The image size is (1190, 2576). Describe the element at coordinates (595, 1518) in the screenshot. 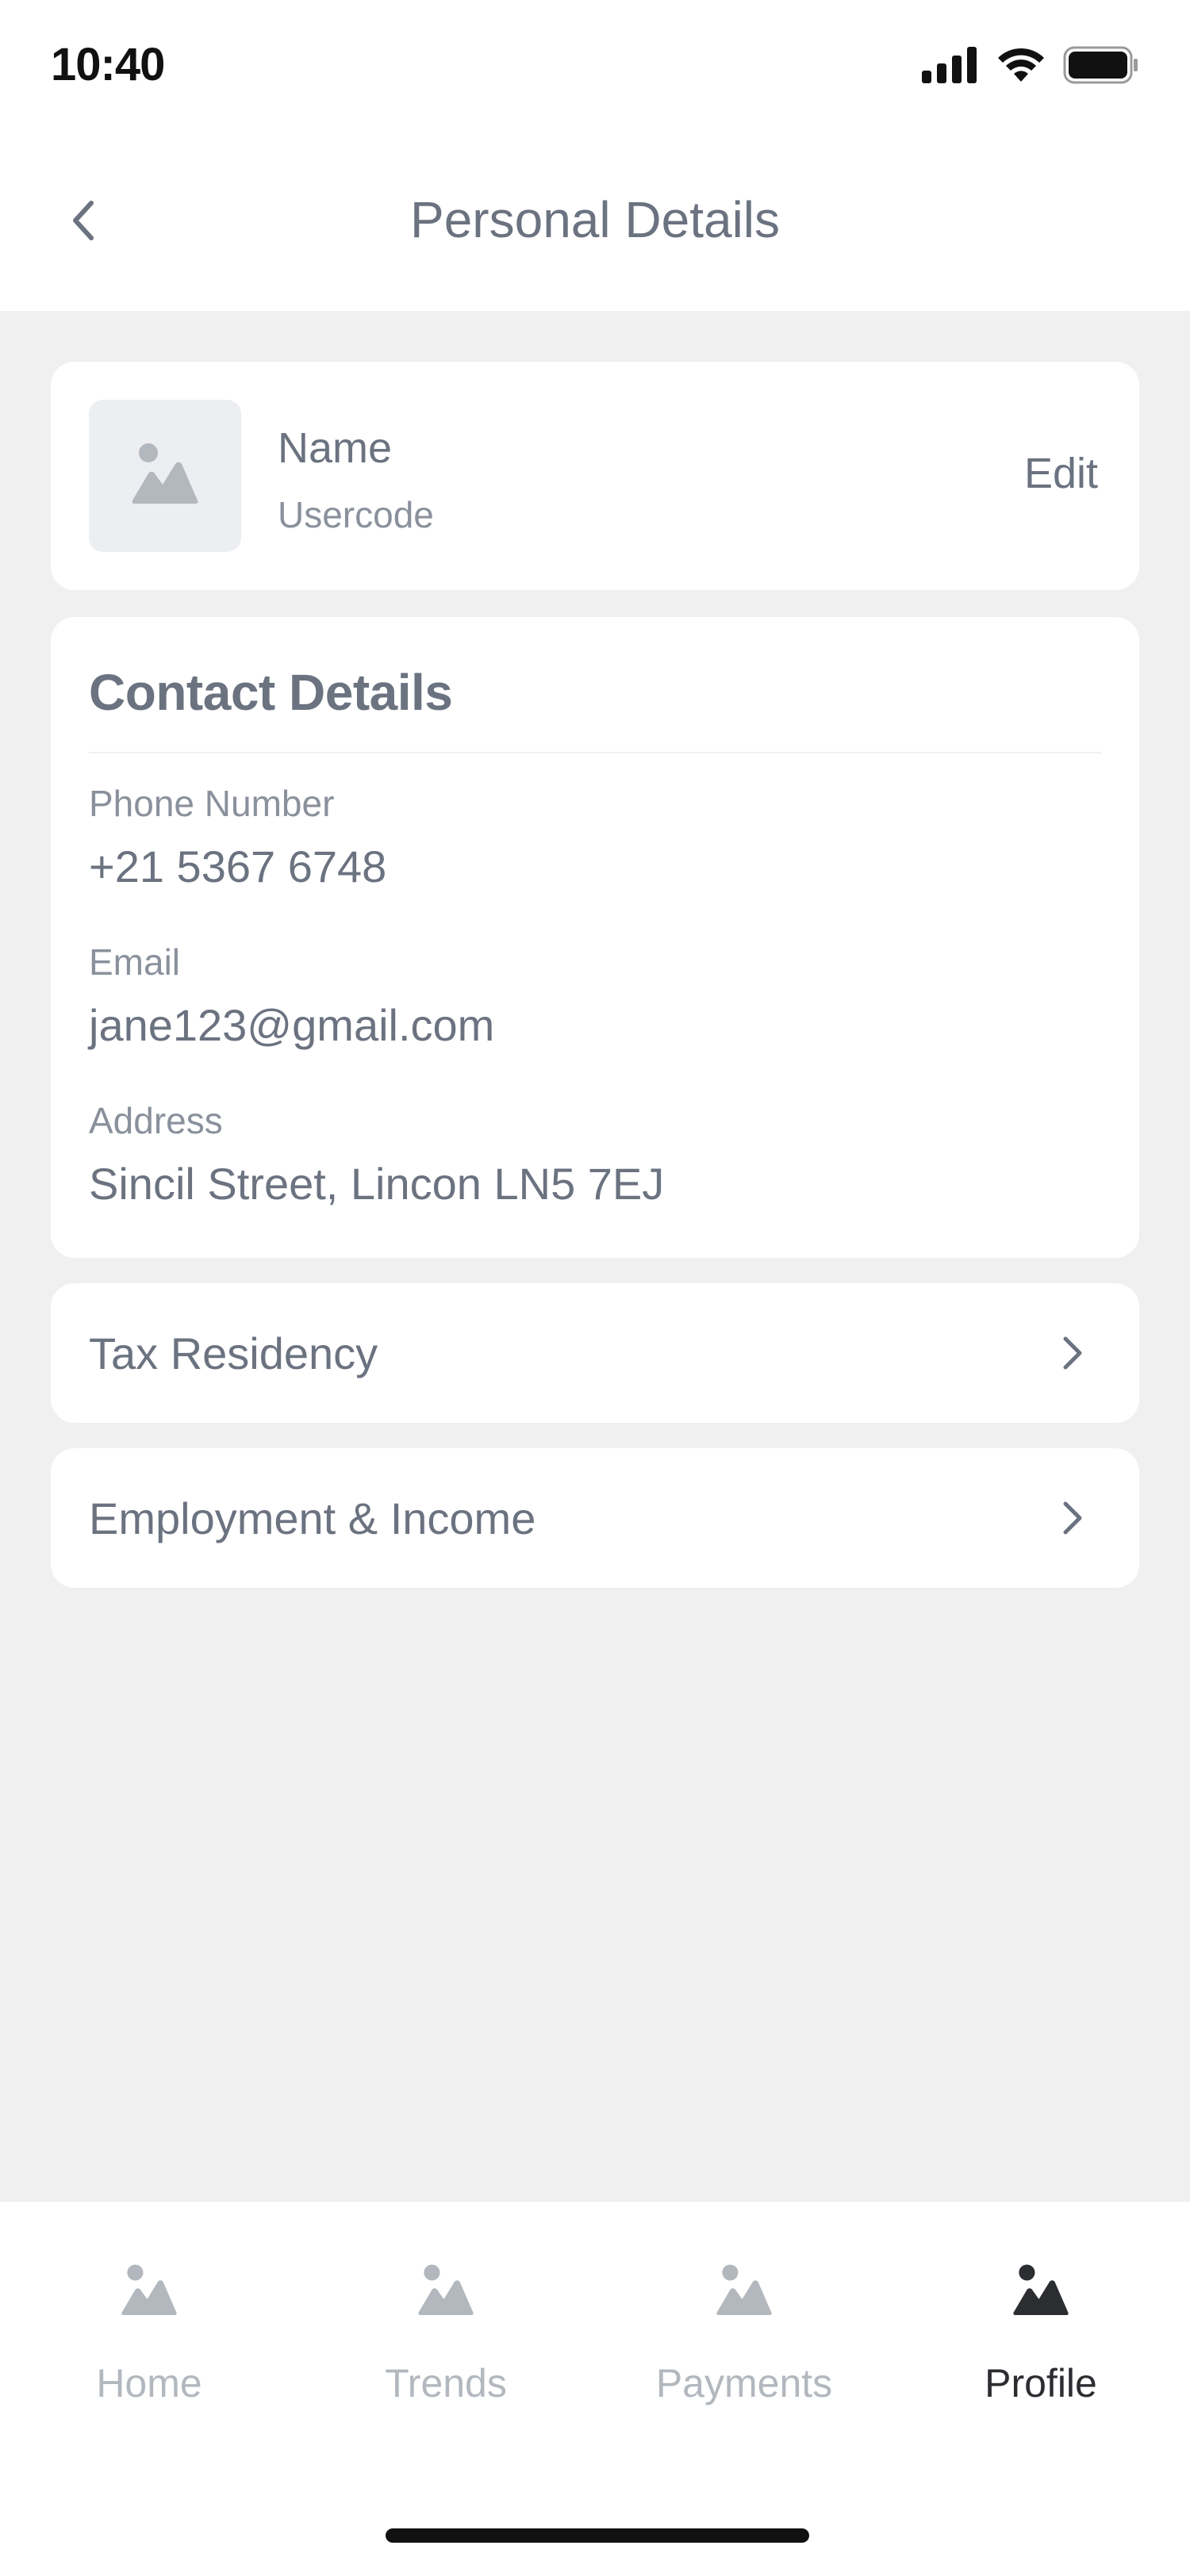

I see `employment-income-row: Employment & Income` at that location.